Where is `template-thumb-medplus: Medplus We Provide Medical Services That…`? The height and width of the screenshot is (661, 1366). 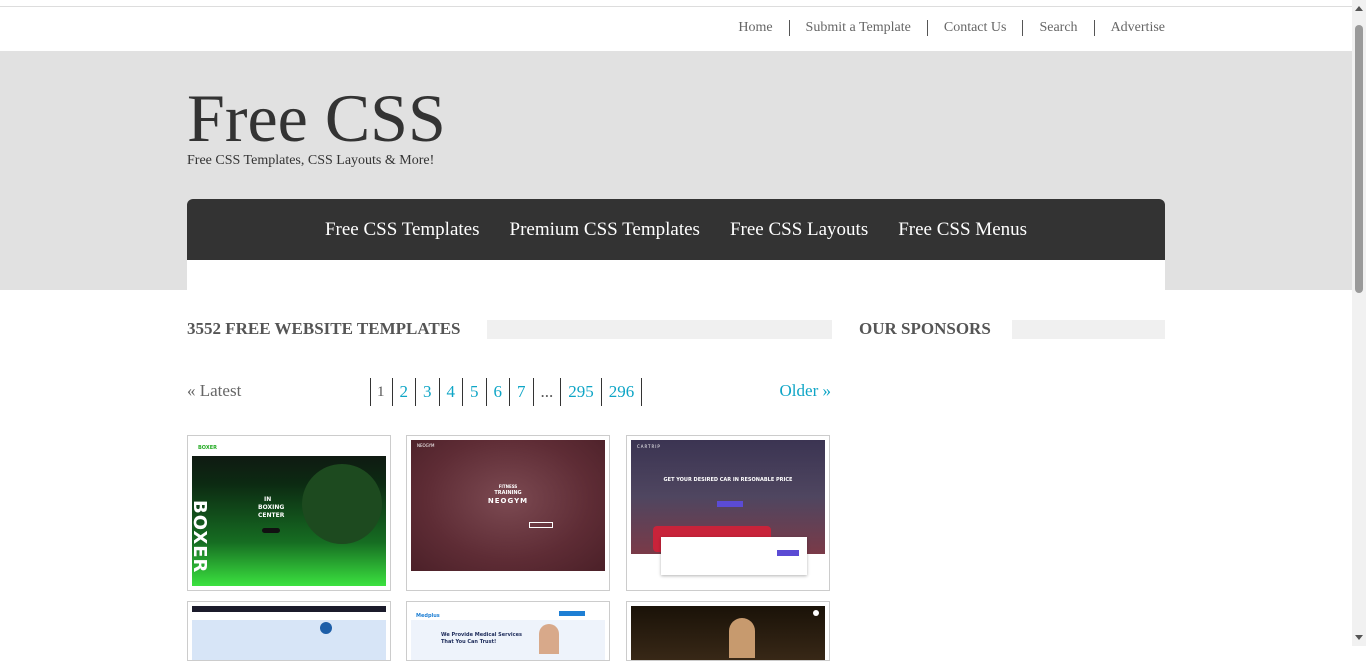 template-thumb-medplus: Medplus We Provide Medical Services That… is located at coordinates (508, 631).